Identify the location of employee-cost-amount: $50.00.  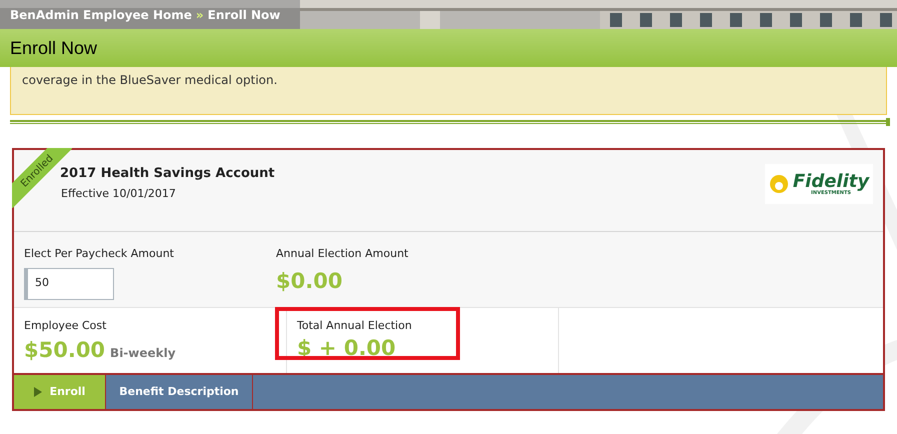
(65, 350).